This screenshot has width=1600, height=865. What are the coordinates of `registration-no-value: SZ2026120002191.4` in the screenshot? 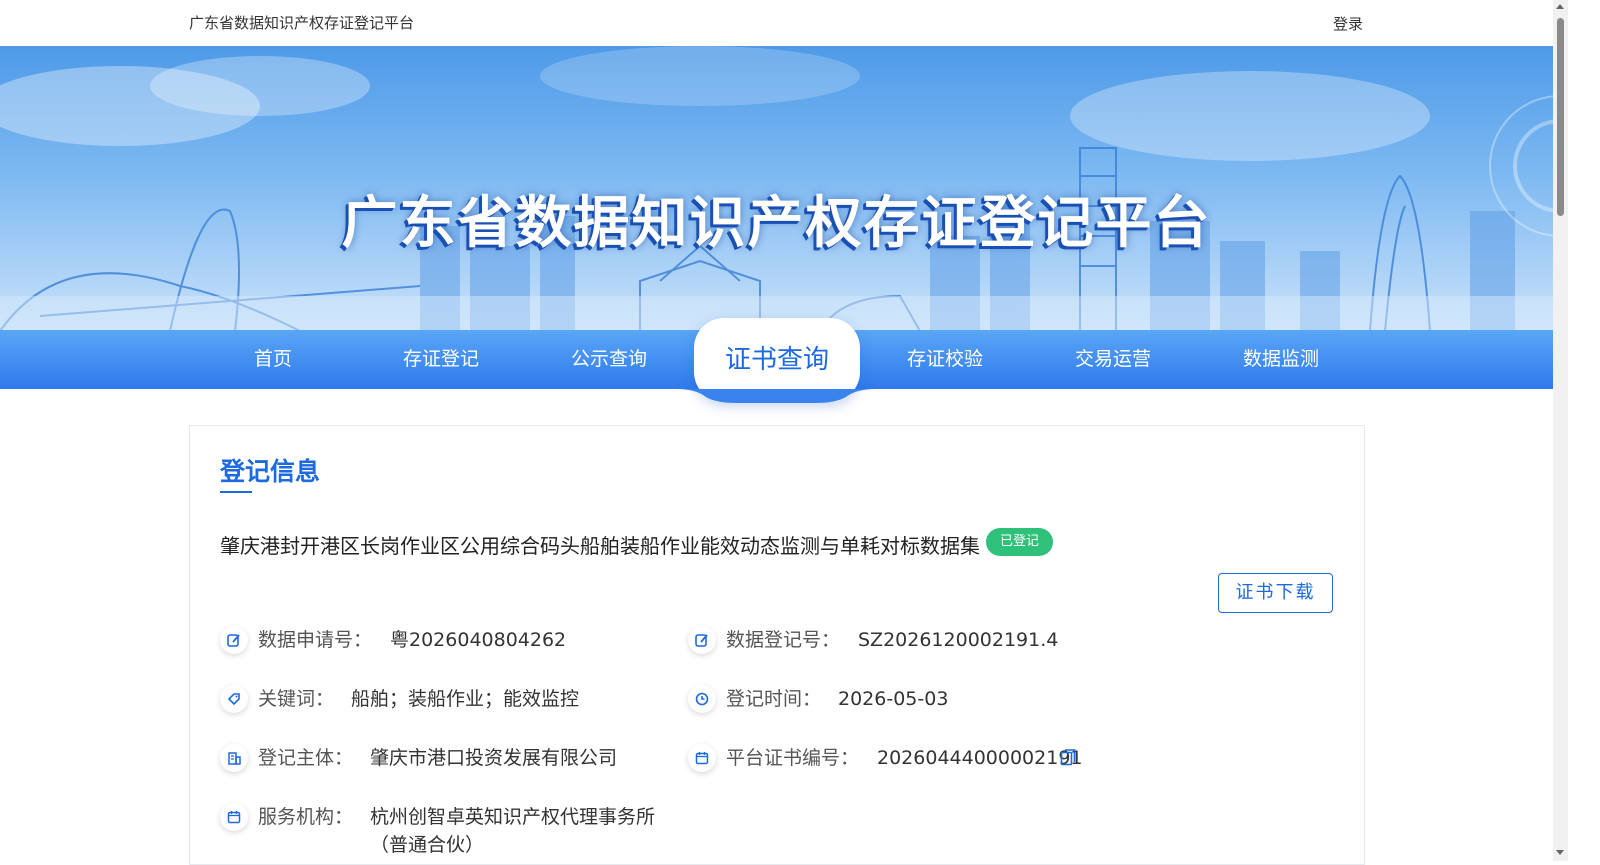 It's located at (958, 640).